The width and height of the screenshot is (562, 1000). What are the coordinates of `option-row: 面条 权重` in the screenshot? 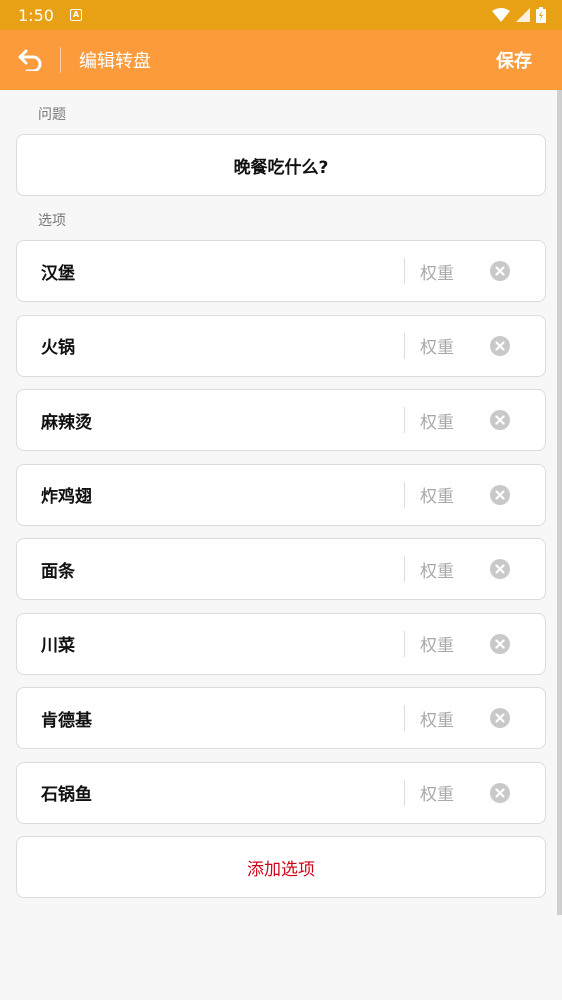 It's located at (281, 569).